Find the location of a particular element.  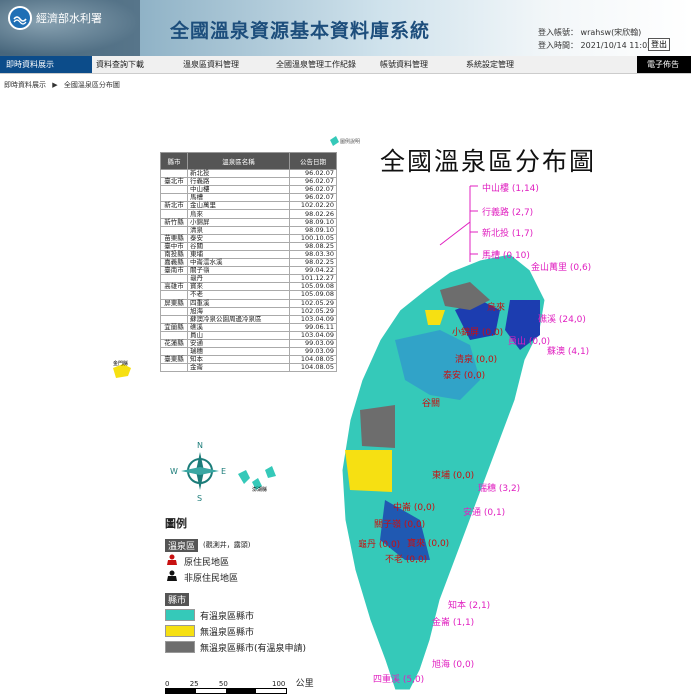

label-guanziling: 關子嶺 (0,0) is located at coordinates (400, 525).